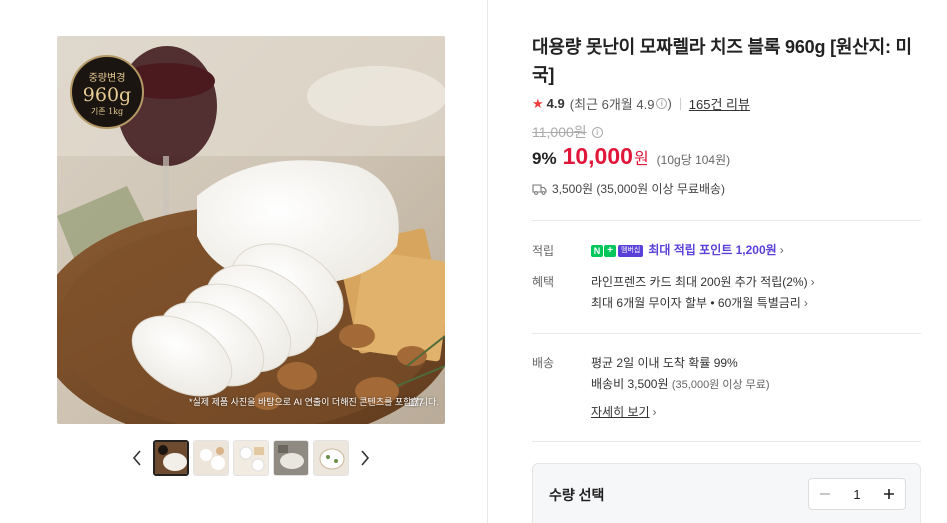 The width and height of the screenshot is (947, 523). What do you see at coordinates (669, 103) in the screenshot?
I see `recent-rating-close: )` at bounding box center [669, 103].